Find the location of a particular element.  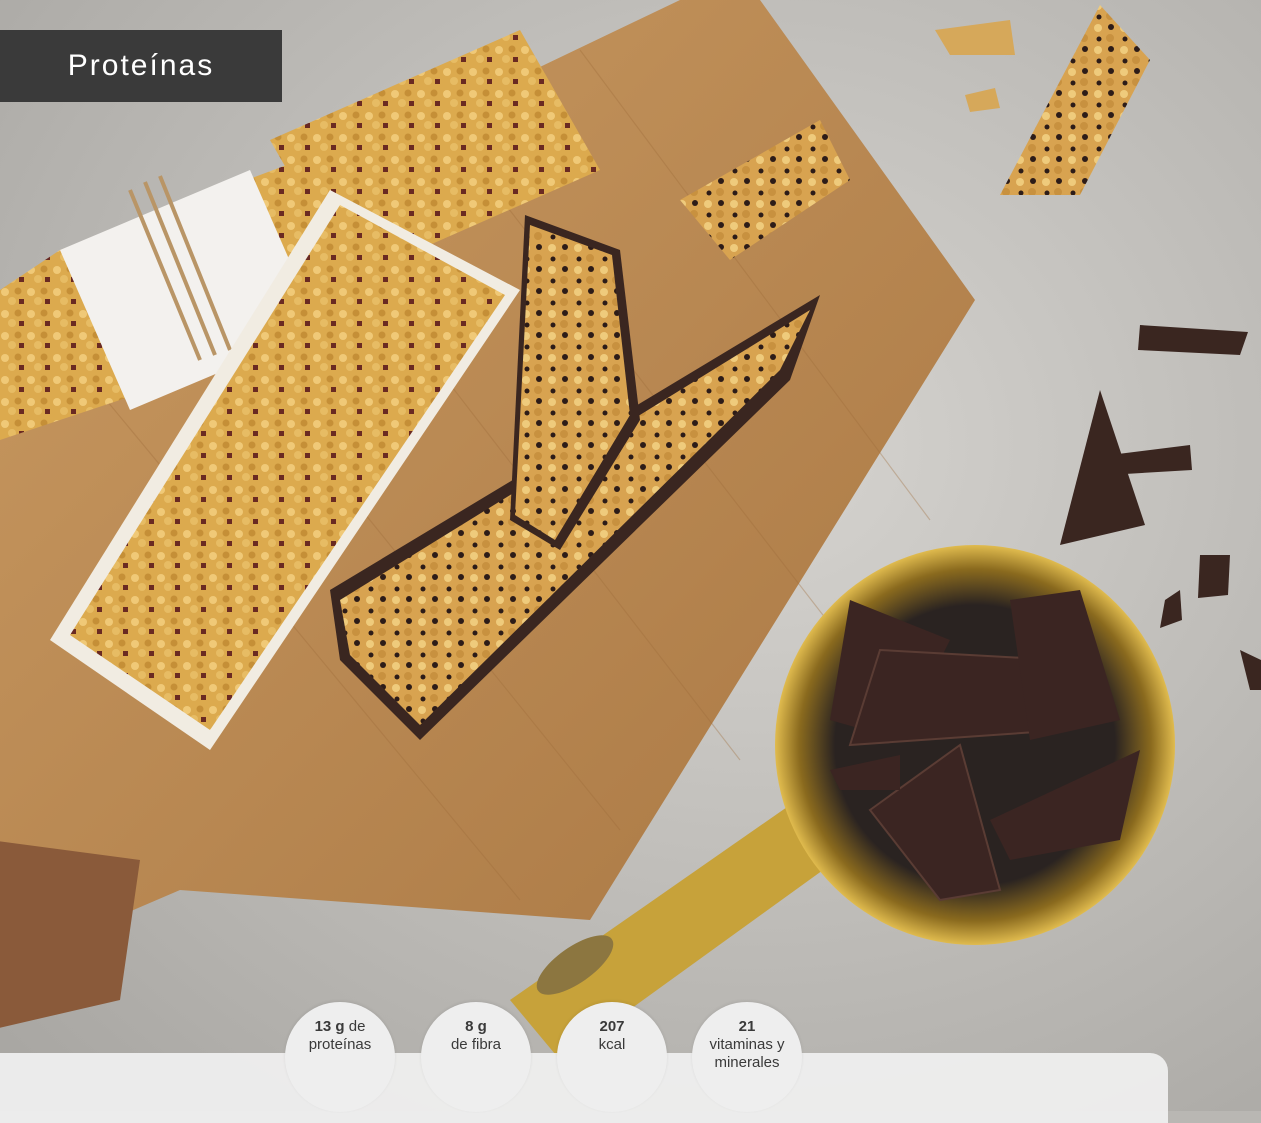

stat-vitamins-value: 21 is located at coordinates (747, 1026).